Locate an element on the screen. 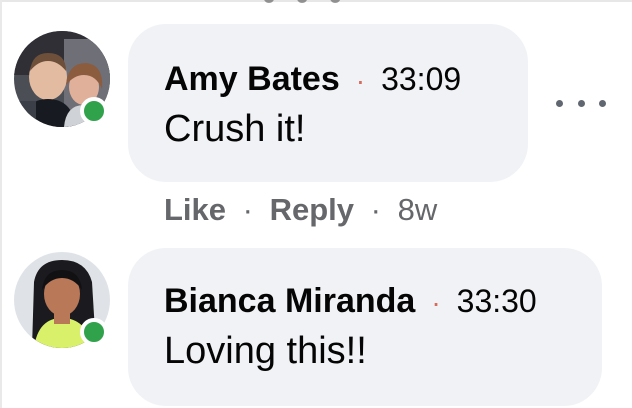 This screenshot has width=632, height=408. comment-header: Bianca Miranda · 33:30 is located at coordinates (383, 302).